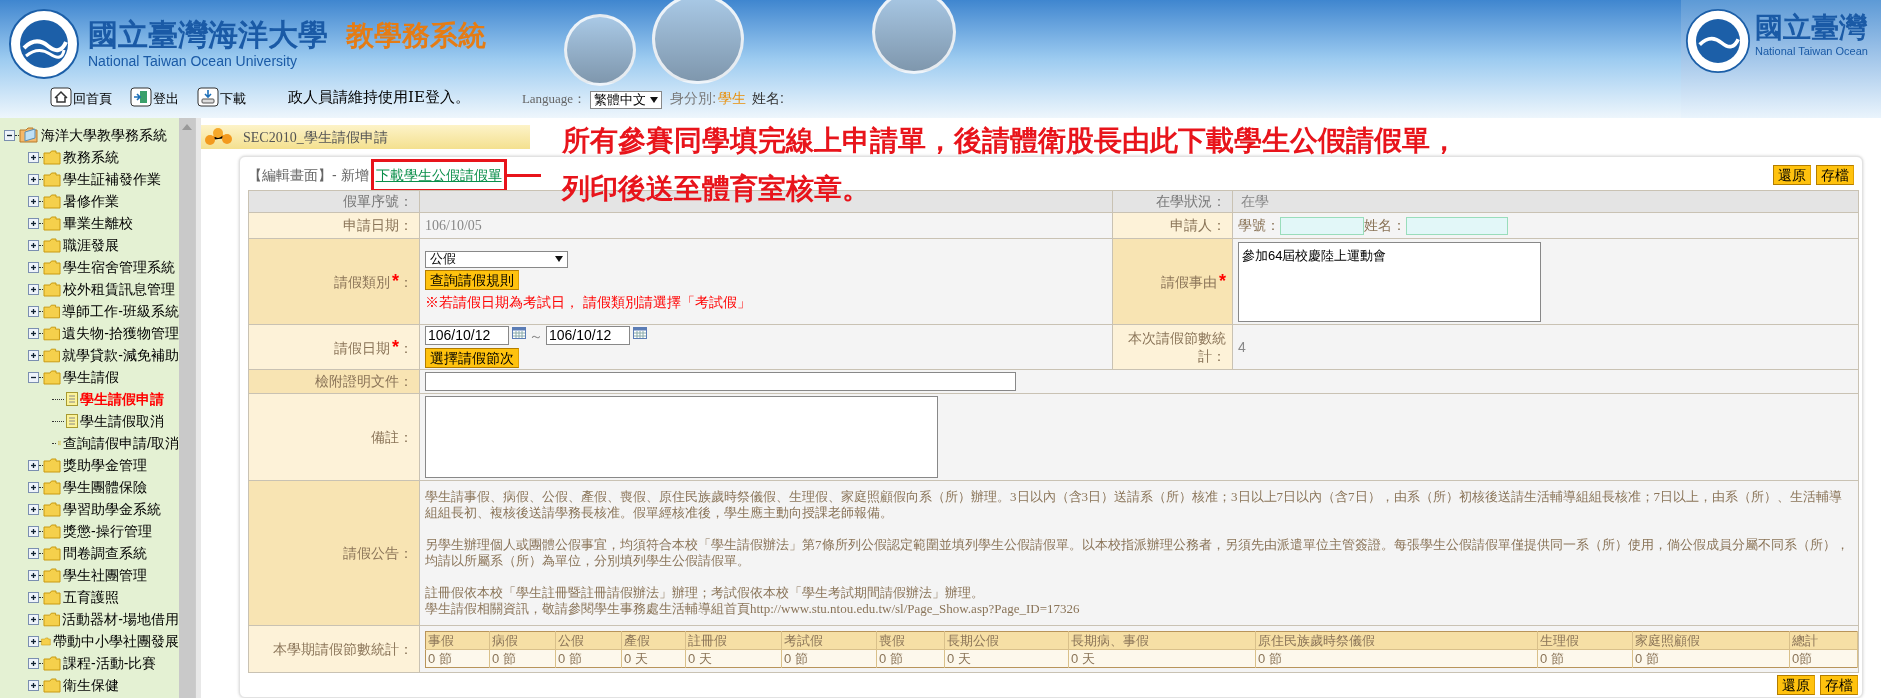 The image size is (1881, 698). Describe the element at coordinates (406, 347) in the screenshot. I see `colon: ：` at that location.